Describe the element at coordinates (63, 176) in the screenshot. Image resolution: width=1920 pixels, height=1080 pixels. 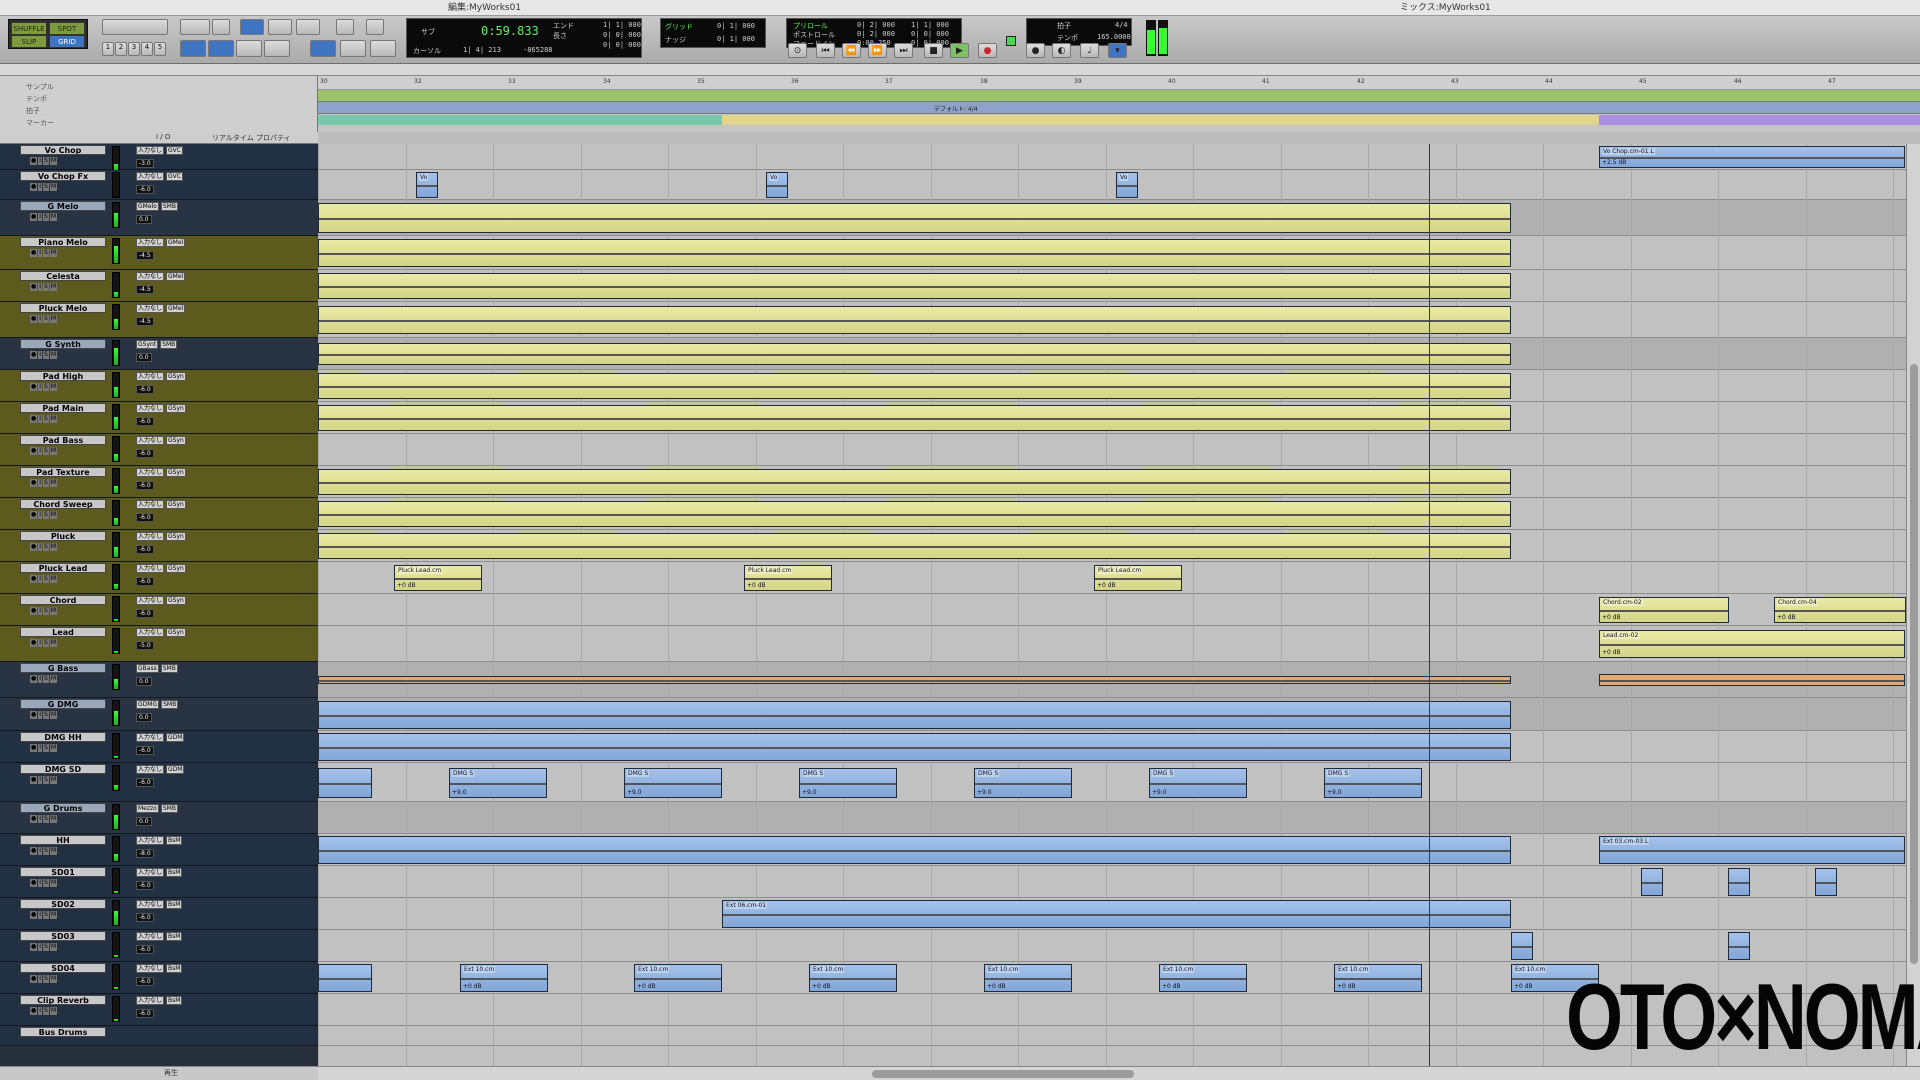
I see `track-name: Vo Chop Fx` at that location.